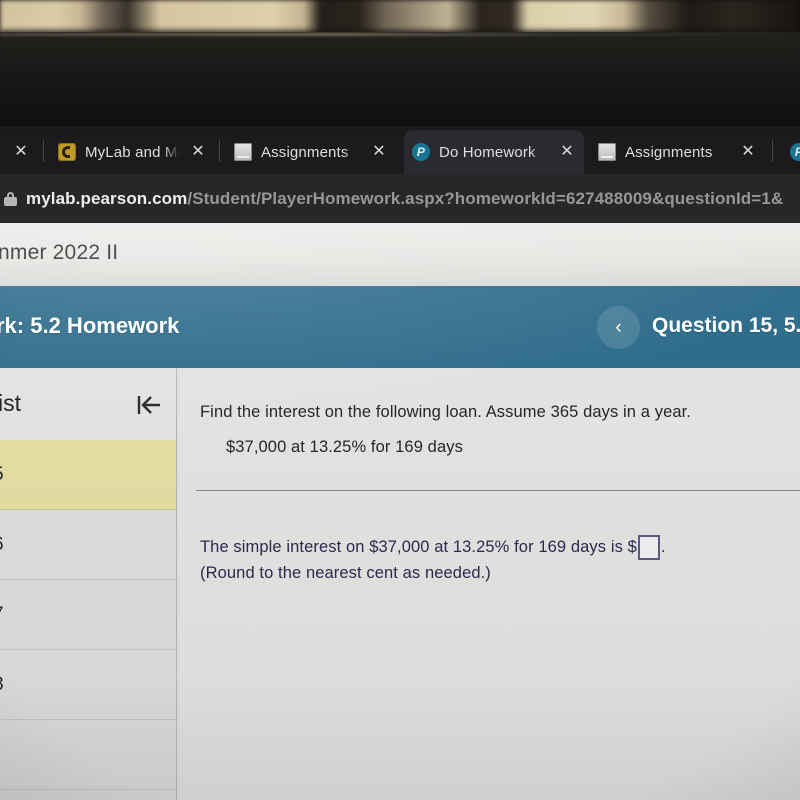  What do you see at coordinates (344, 447) in the screenshot?
I see `question-detail: $37,000 at 13.25% for 169 days` at bounding box center [344, 447].